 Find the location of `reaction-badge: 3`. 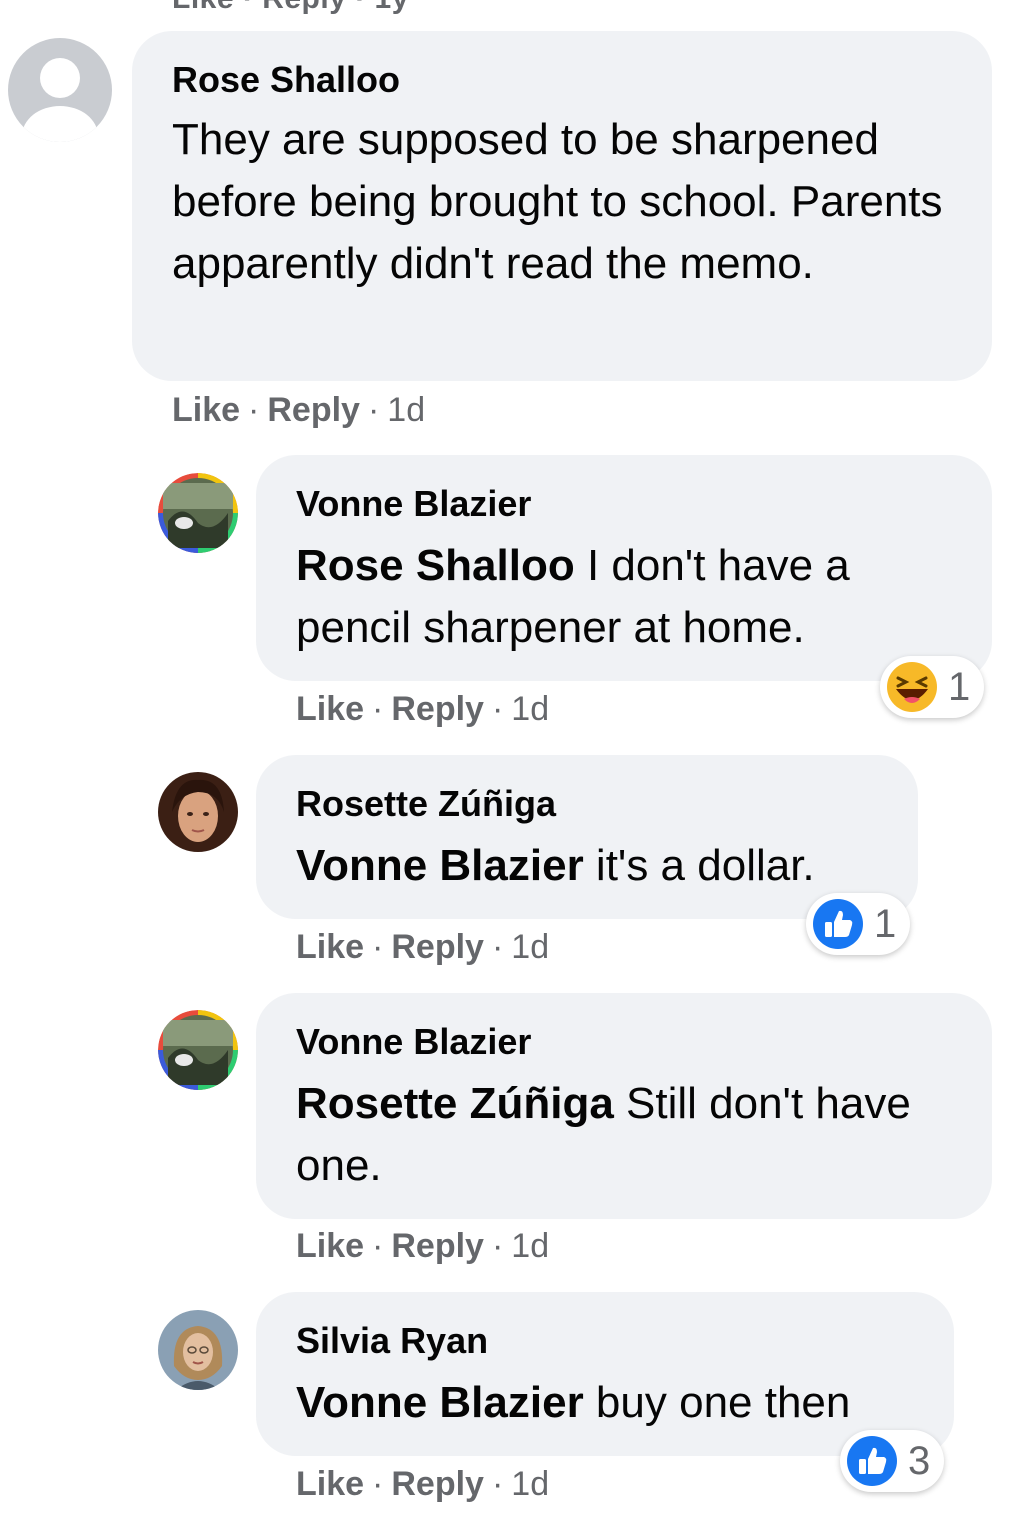

reaction-badge: 3 is located at coordinates (892, 1461).